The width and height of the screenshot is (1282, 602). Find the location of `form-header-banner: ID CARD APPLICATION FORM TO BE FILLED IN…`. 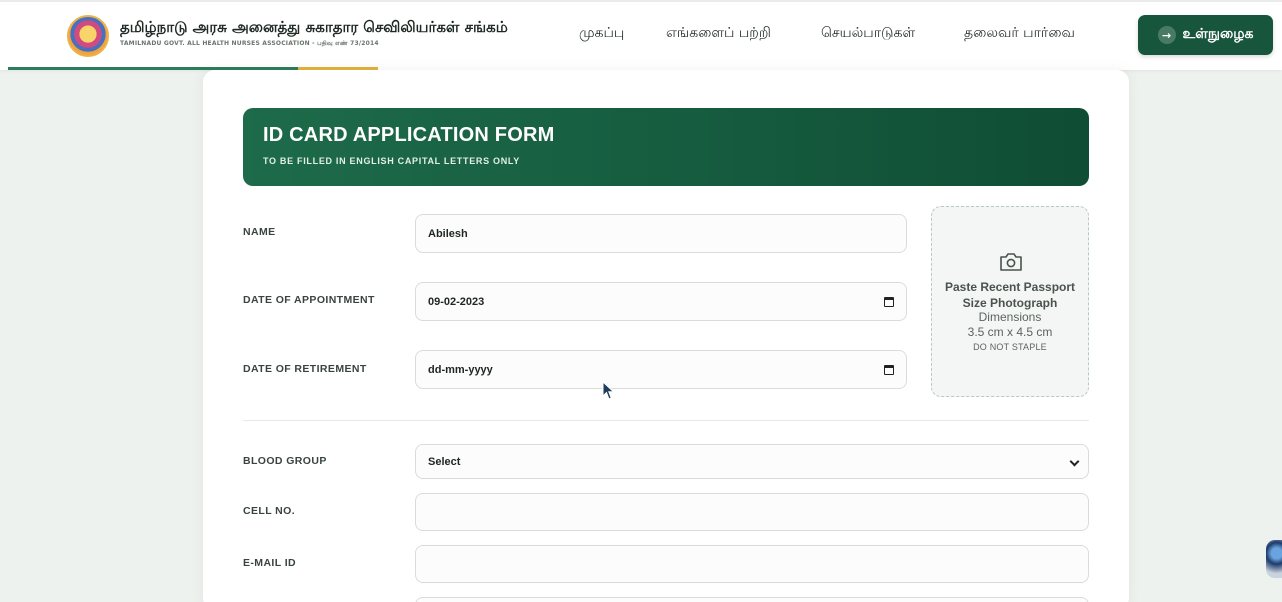

form-header-banner: ID CARD APPLICATION FORM TO BE FILLED IN… is located at coordinates (666, 147).